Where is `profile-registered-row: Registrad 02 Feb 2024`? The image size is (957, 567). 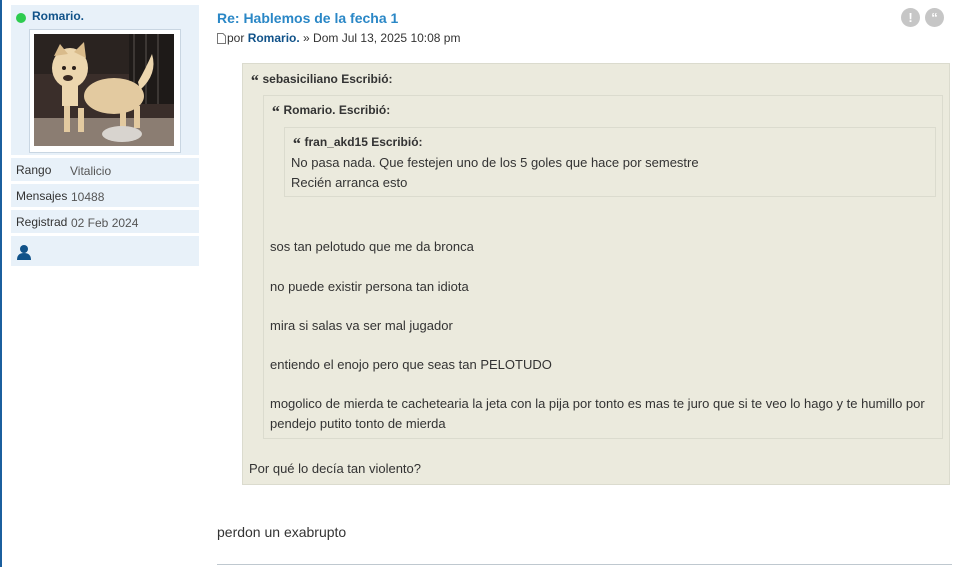
profile-registered-row: Registrad 02 Feb 2024 is located at coordinates (105, 221).